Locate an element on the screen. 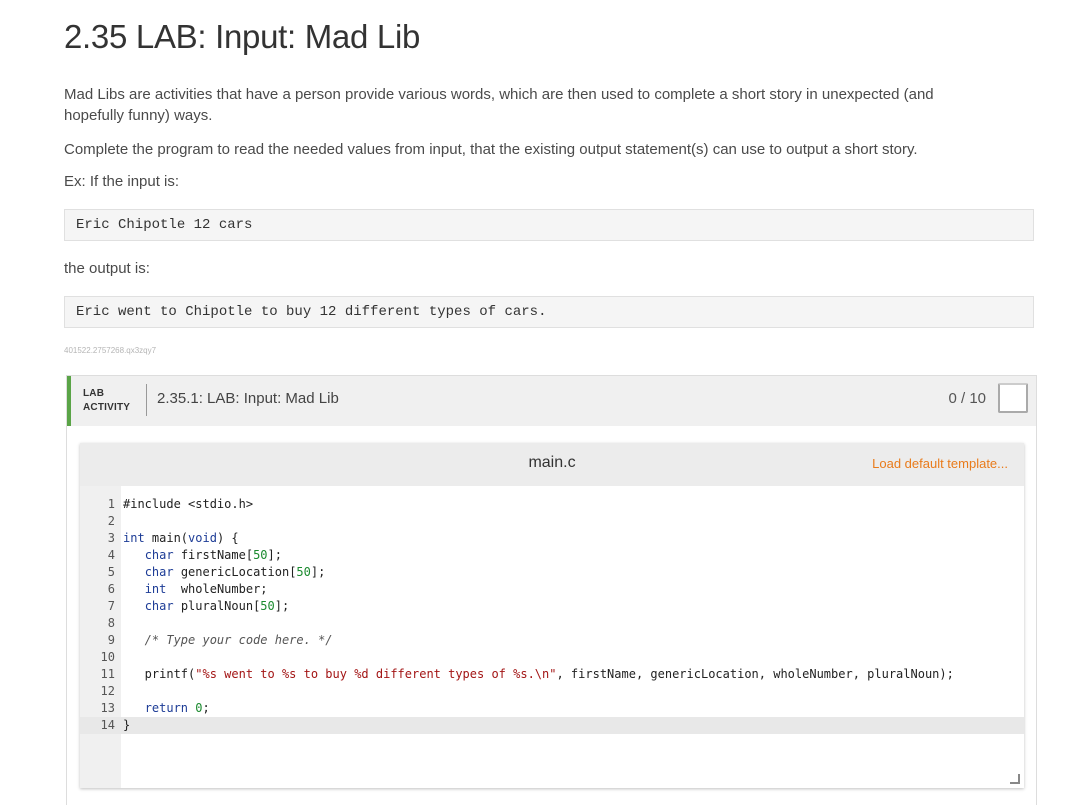  code-text: int wholeNumber; is located at coordinates (195, 589).